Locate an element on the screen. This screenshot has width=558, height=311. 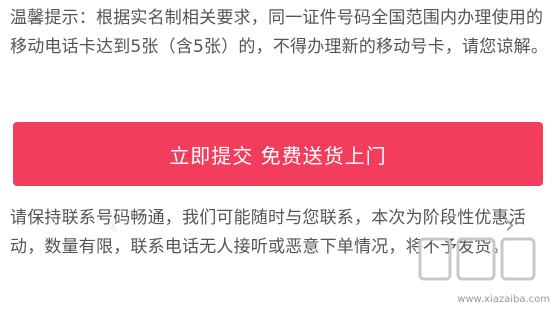
chevron-left-icon: ‹ is located at coordinates (113, 225).